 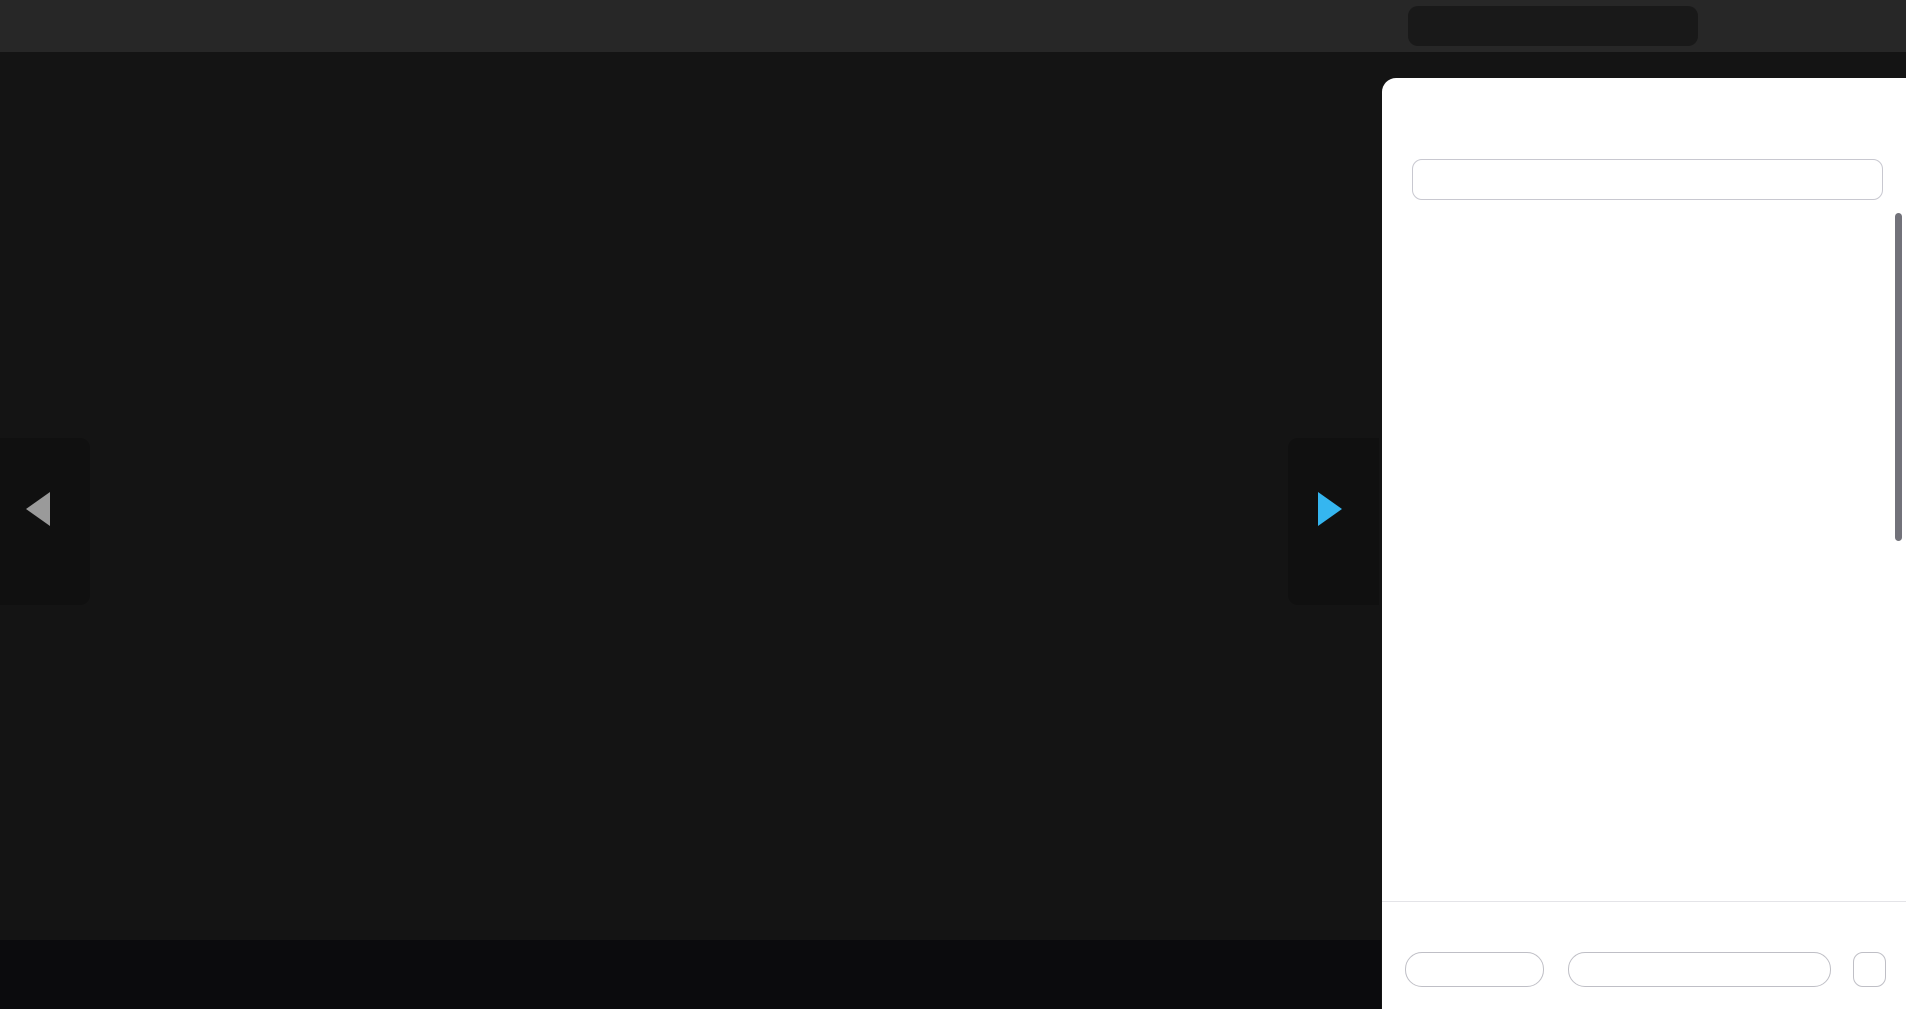 I want to click on mute-all-button, so click(x=1699, y=969).